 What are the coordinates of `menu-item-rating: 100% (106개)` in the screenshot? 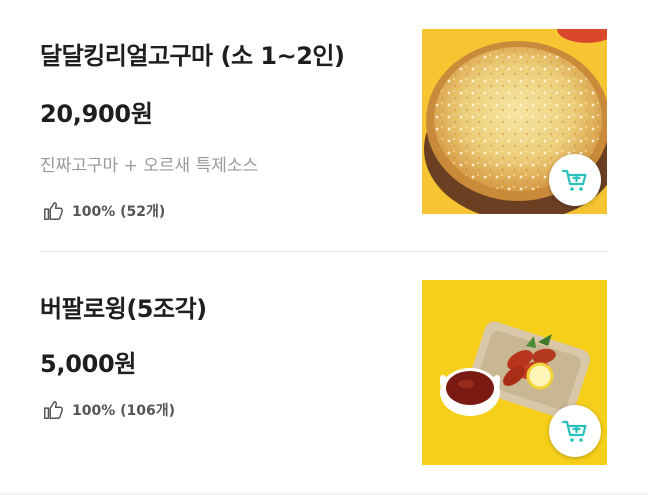 It's located at (108, 410).